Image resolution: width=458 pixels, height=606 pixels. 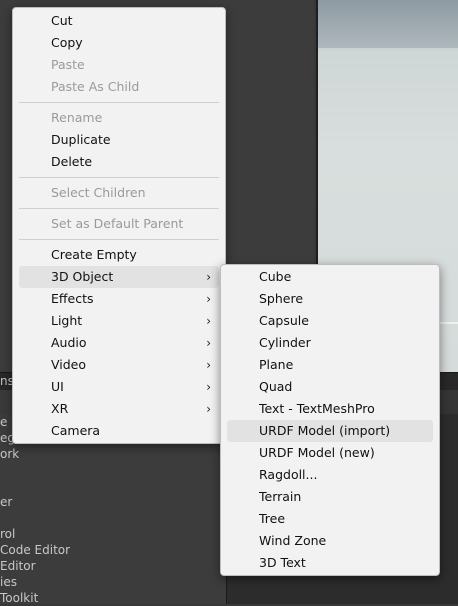 I want to click on menu-item-label: Copy, so click(x=67, y=42).